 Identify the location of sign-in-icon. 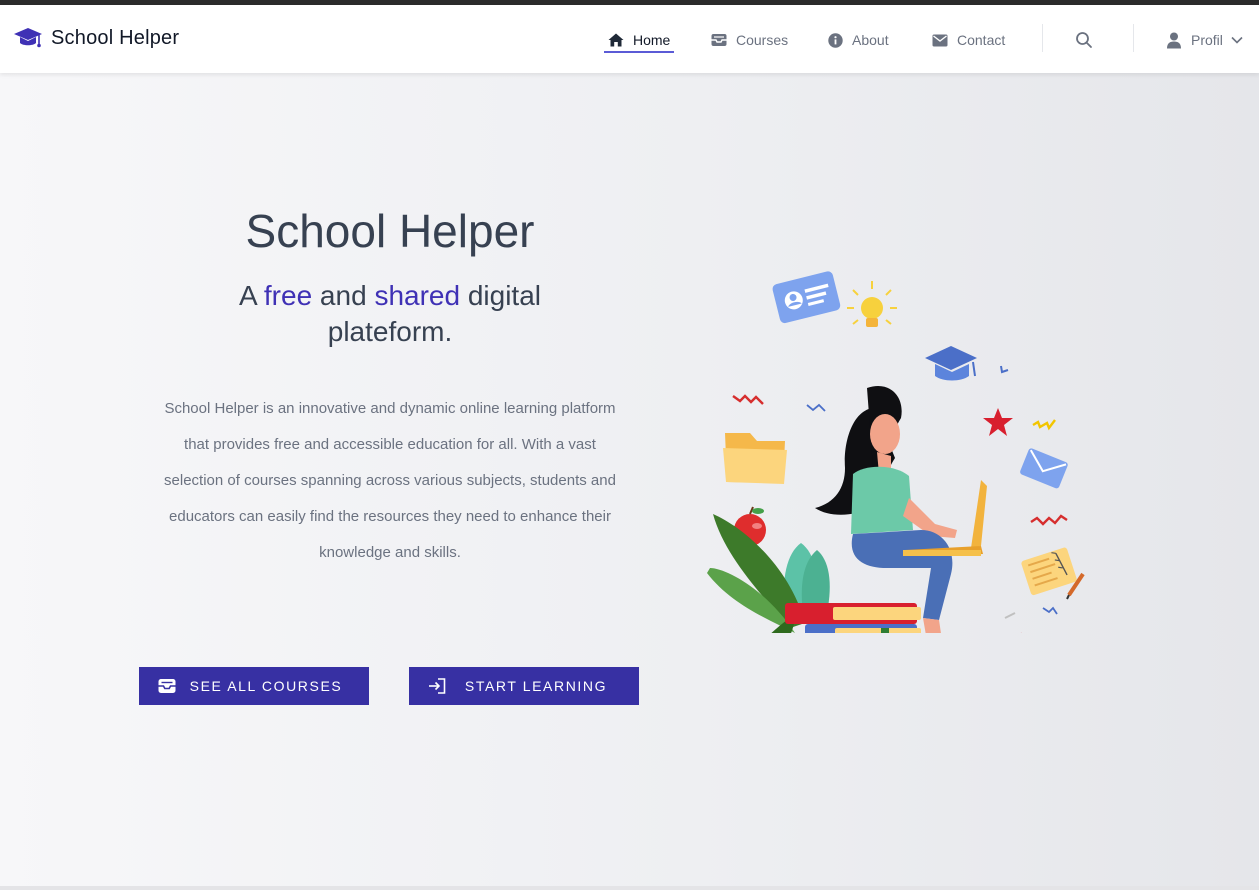
(437, 686).